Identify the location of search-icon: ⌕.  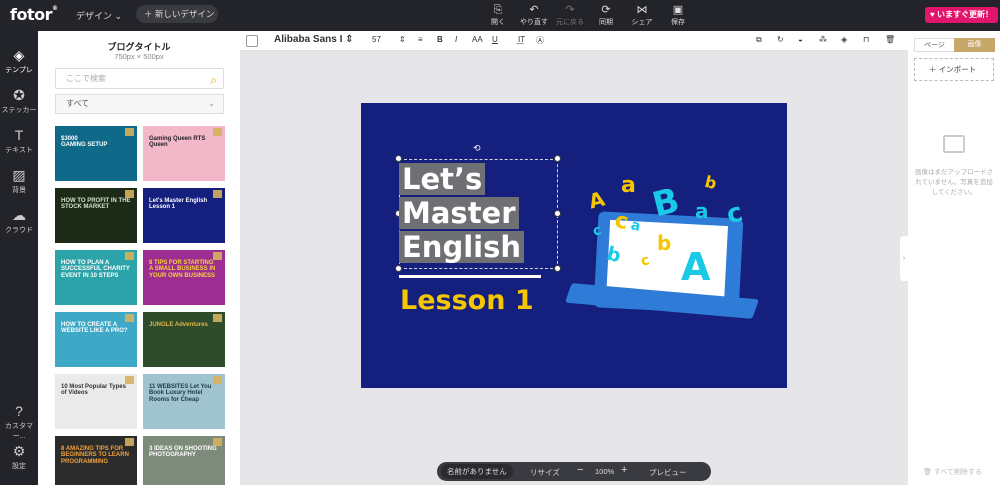
(213, 80).